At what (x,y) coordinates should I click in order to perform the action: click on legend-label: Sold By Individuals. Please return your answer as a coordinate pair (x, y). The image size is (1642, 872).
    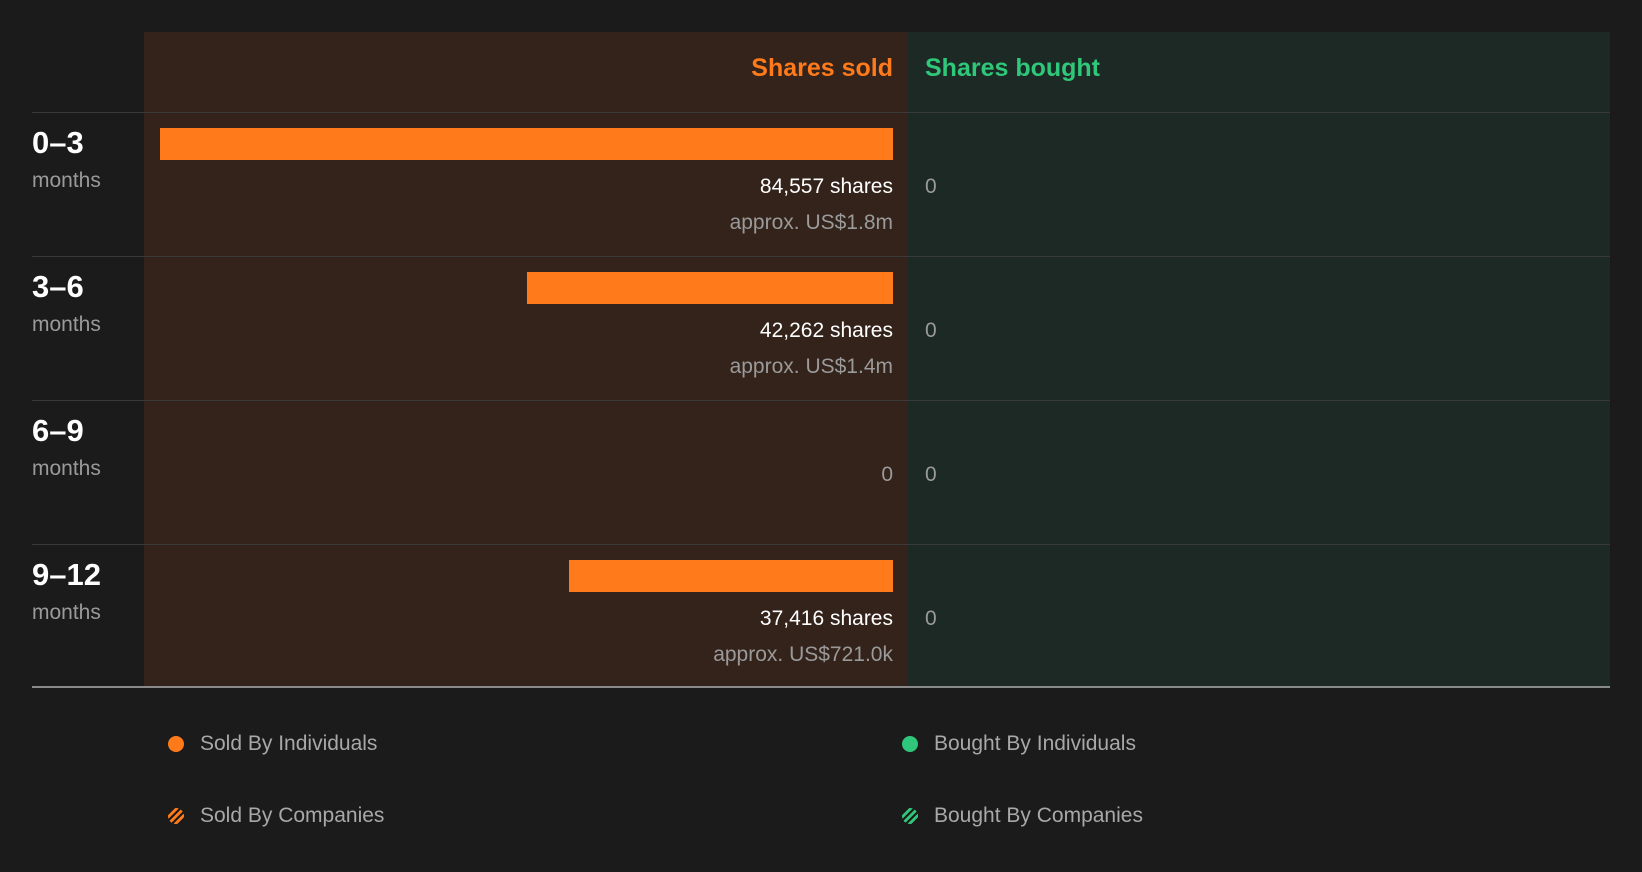
    Looking at the image, I should click on (289, 743).